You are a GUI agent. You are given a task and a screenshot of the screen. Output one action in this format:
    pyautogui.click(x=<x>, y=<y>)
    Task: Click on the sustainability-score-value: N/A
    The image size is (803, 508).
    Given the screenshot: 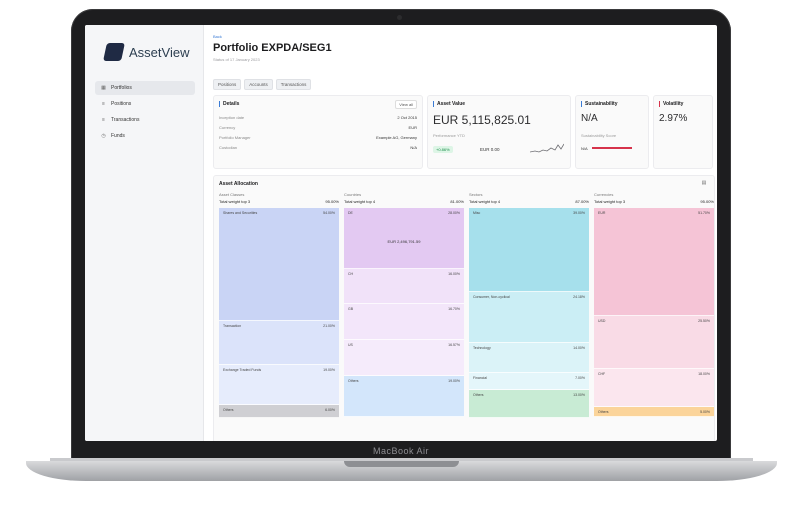 What is the action you would take?
    pyautogui.click(x=584, y=148)
    